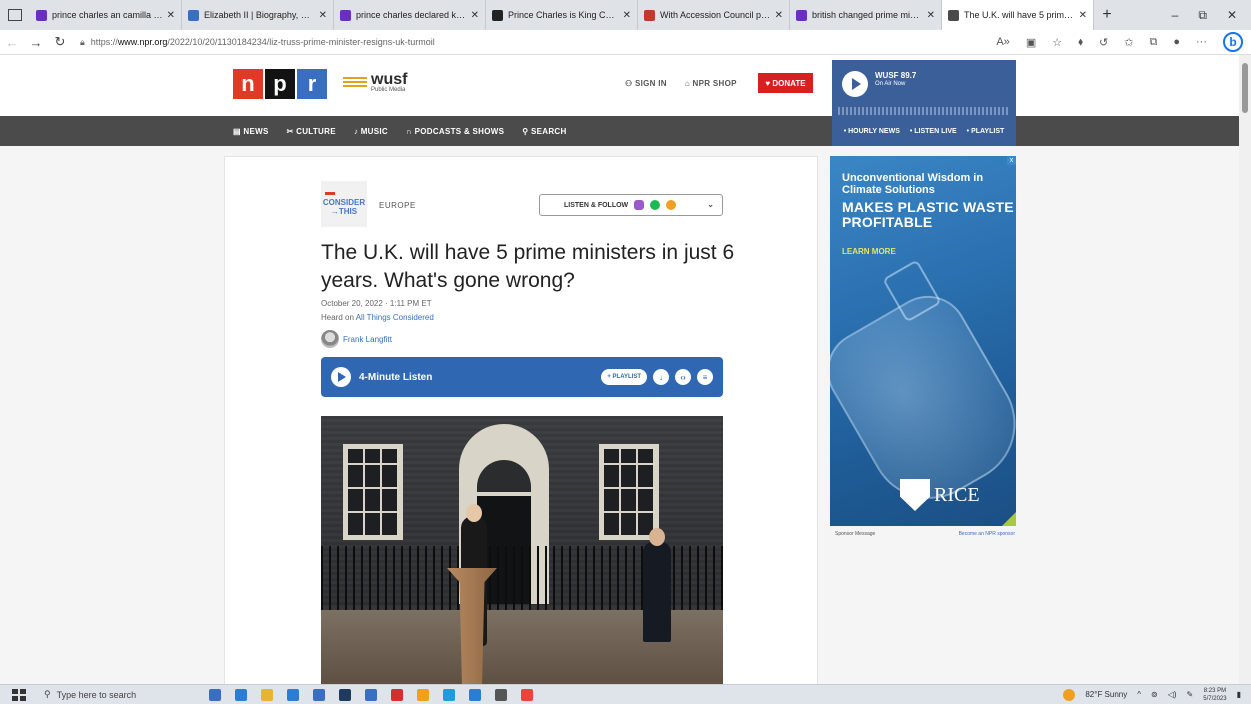 The height and width of the screenshot is (704, 1251). I want to click on nav-search: ⚲ SEARCH, so click(544, 131).